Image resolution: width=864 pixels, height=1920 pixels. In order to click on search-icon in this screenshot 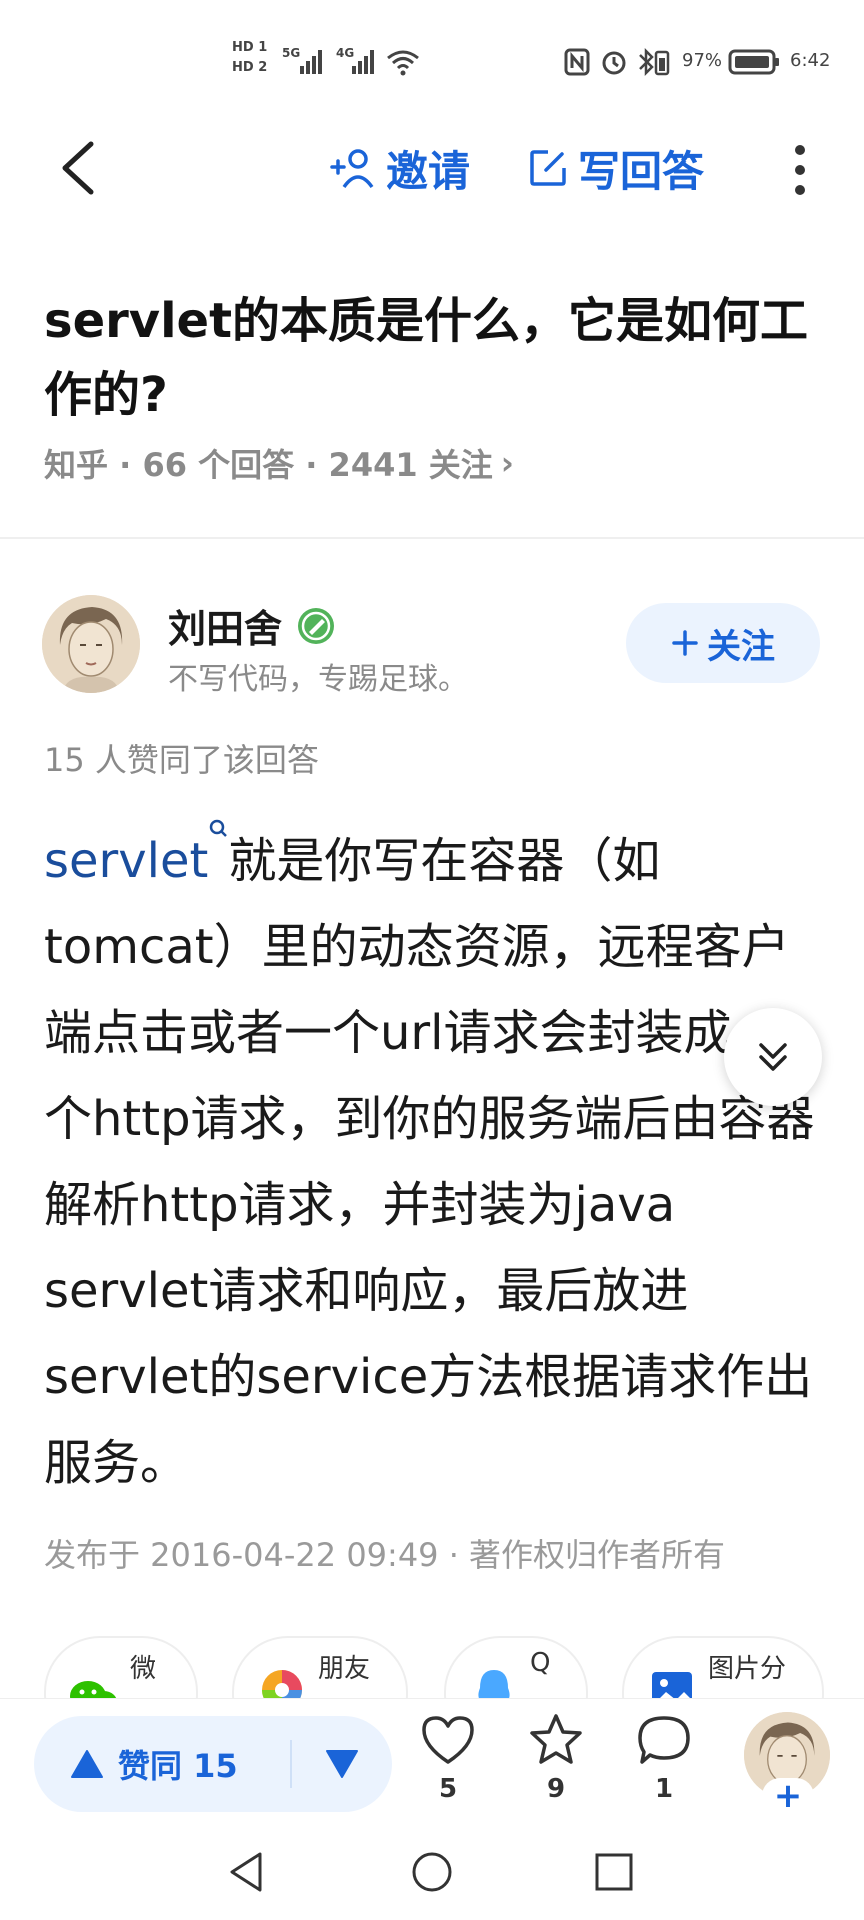, I will do `click(219, 828)`.